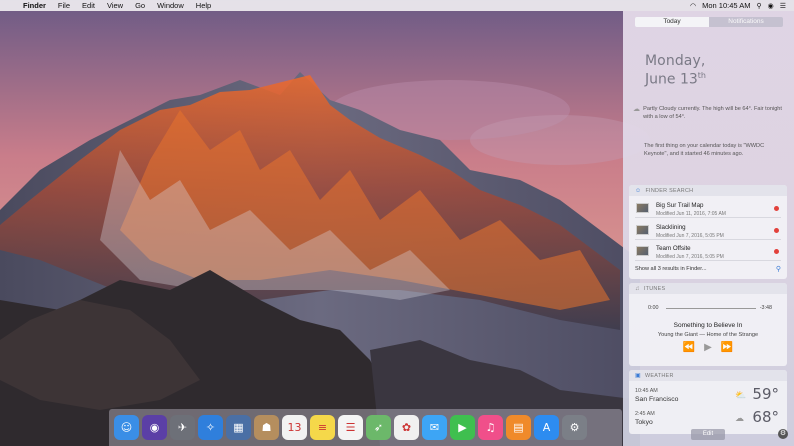 This screenshot has width=794, height=446. What do you see at coordinates (671, 227) in the screenshot?
I see `finder-result-name: Slacklining` at bounding box center [671, 227].